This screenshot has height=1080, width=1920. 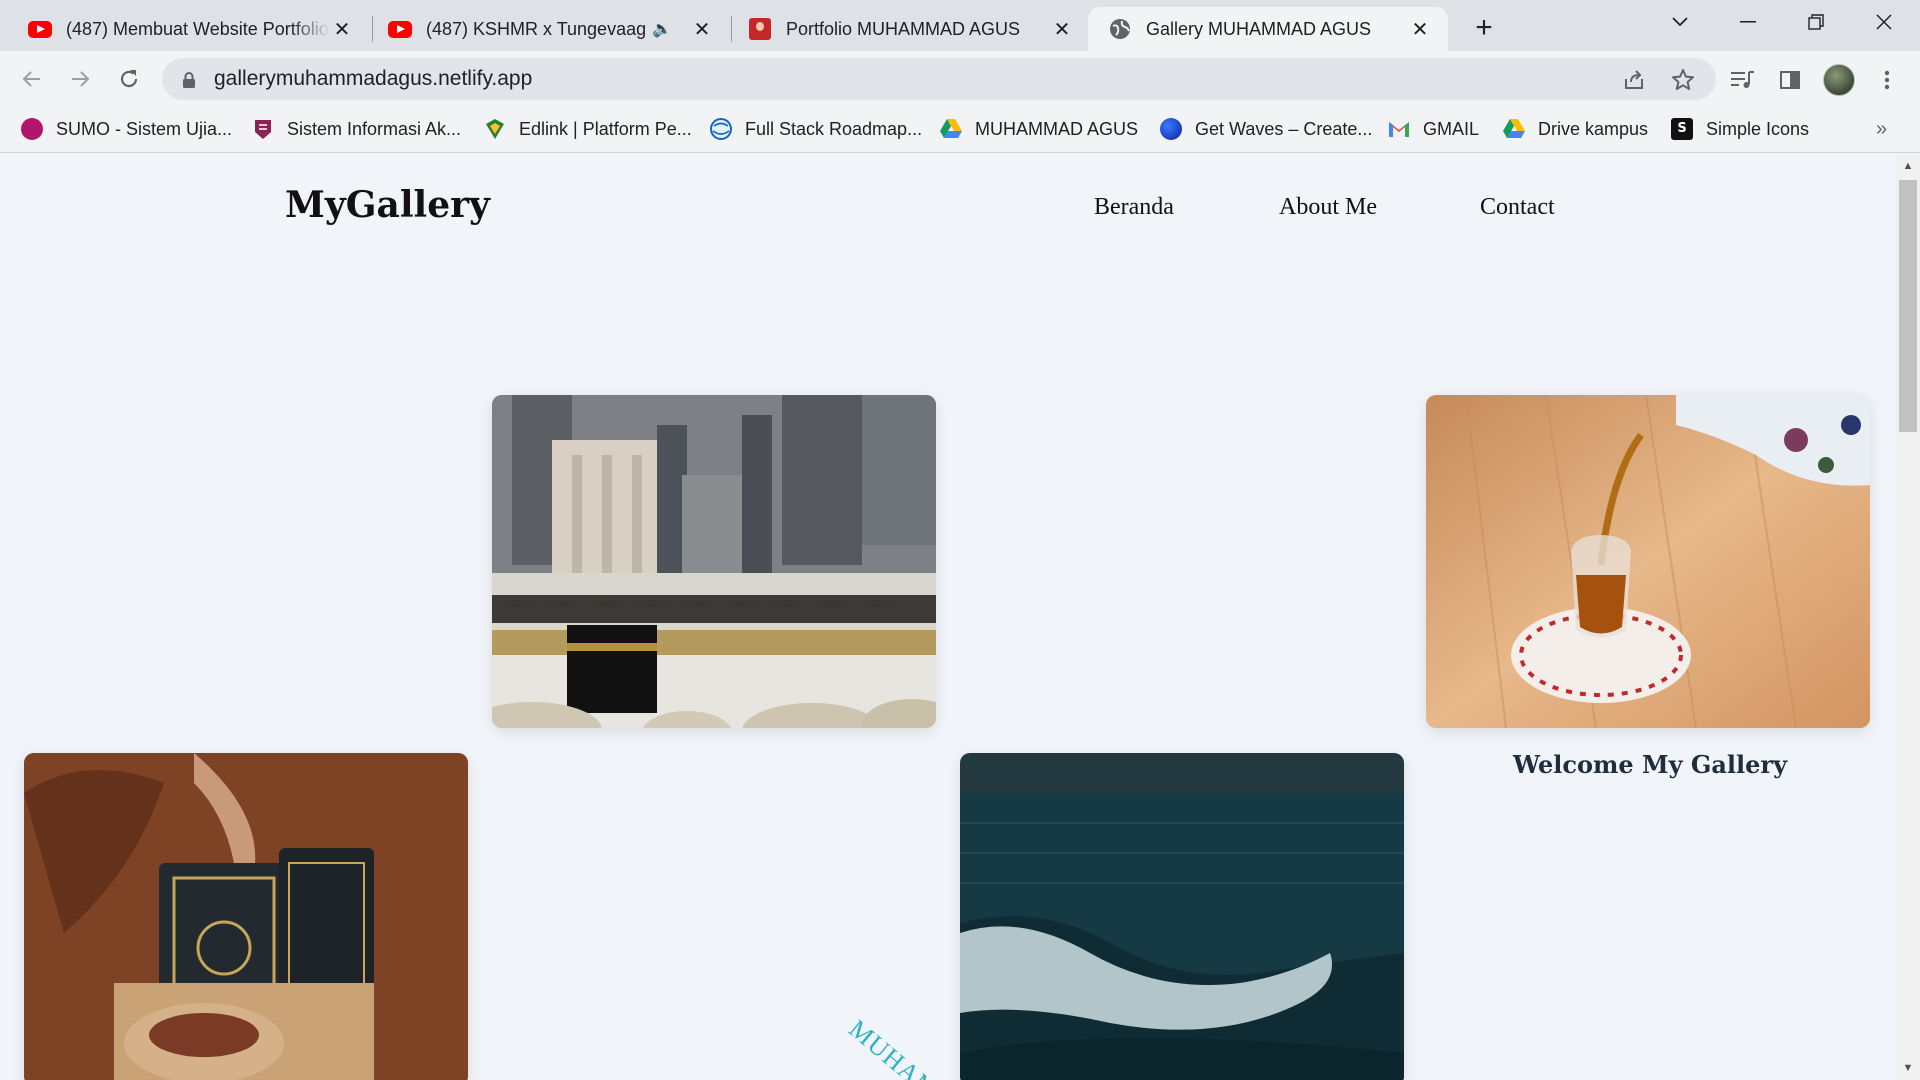 What do you see at coordinates (197, 28) in the screenshot?
I see `tab-title: (487) Membuat Website Portfolio` at bounding box center [197, 28].